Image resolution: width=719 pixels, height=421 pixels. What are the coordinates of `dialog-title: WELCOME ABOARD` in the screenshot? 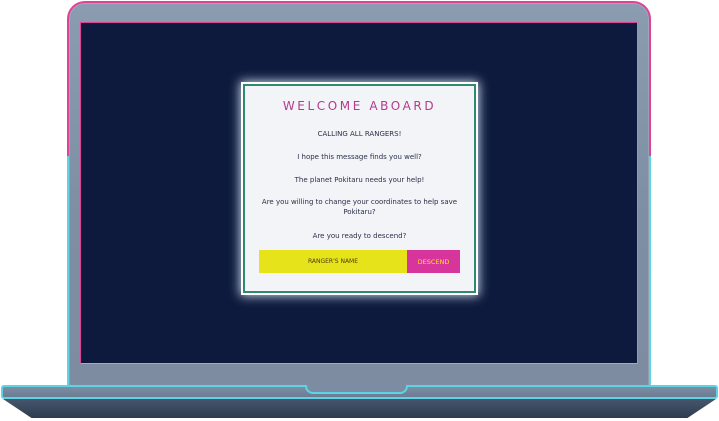 It's located at (359, 106).